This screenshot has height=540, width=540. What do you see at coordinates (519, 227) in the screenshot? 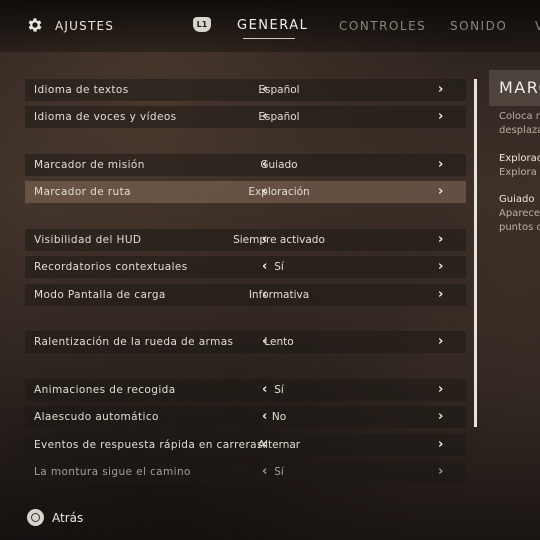
I see `panel-text: puntos d` at bounding box center [519, 227].